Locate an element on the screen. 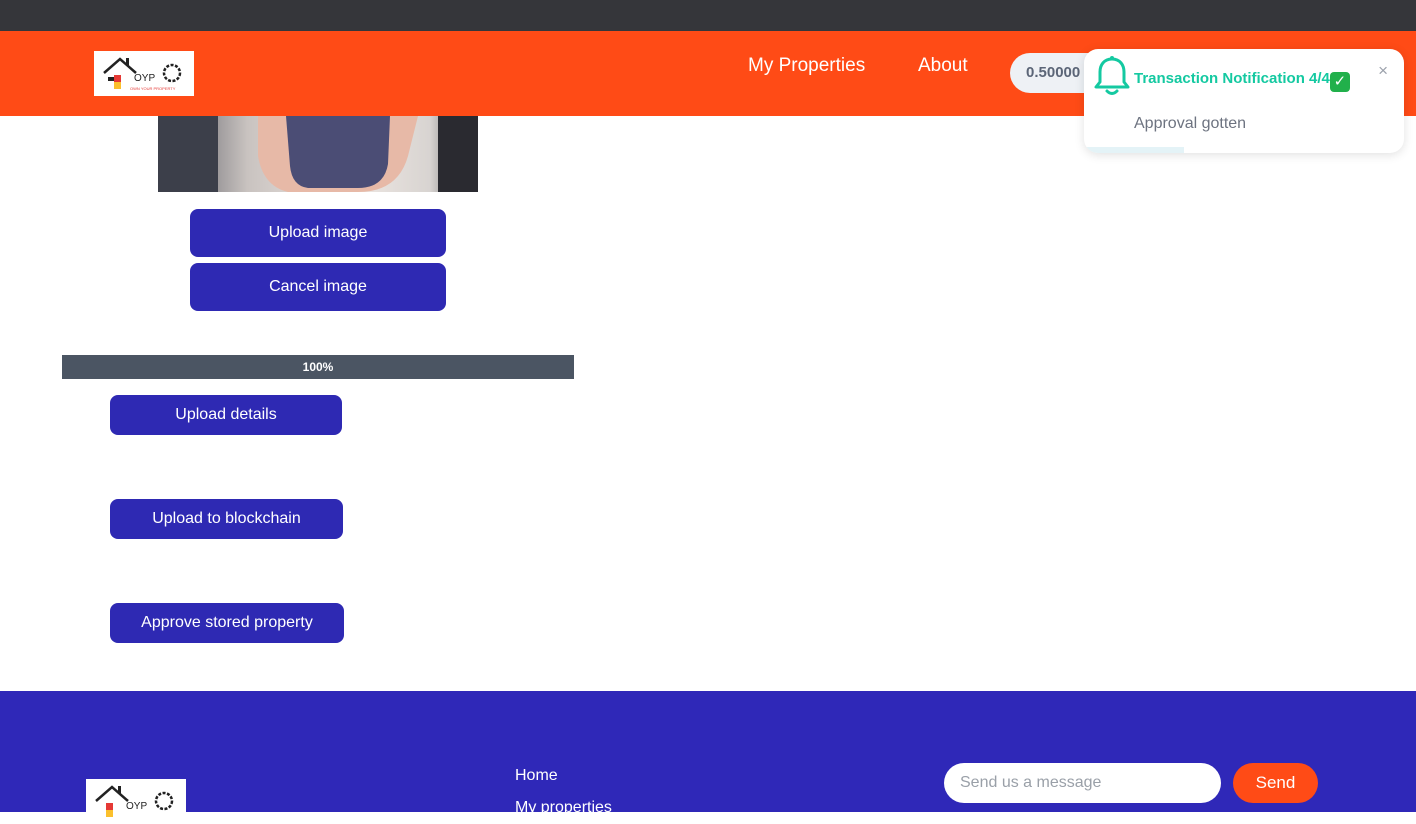 The image size is (1416, 824). brand-logo: OYP OWN YOUR PROPERTY is located at coordinates (144, 73).